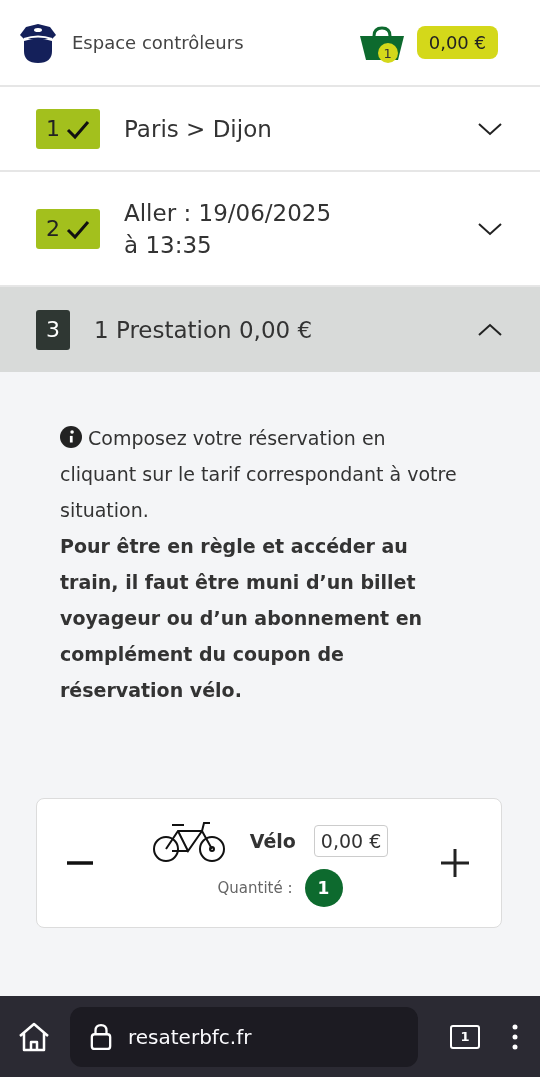  Describe the element at coordinates (255, 888) in the screenshot. I see `quantity-label: Quantité :` at that location.